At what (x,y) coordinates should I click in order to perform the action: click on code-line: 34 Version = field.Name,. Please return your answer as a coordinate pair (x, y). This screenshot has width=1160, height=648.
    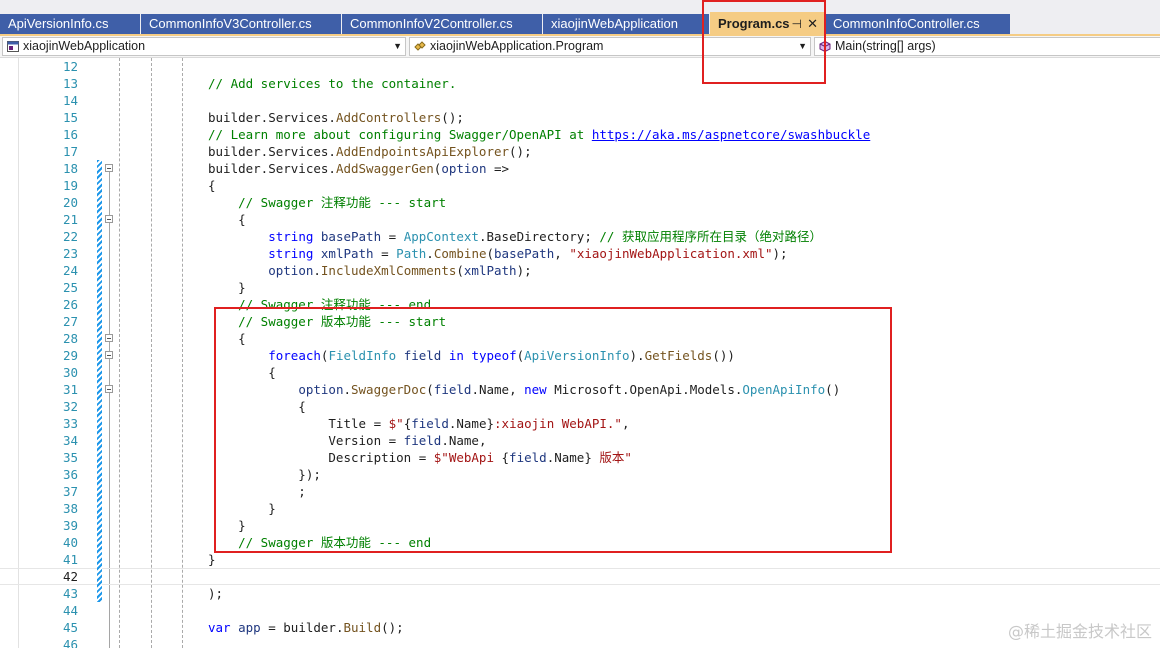
    Looking at the image, I should click on (580, 440).